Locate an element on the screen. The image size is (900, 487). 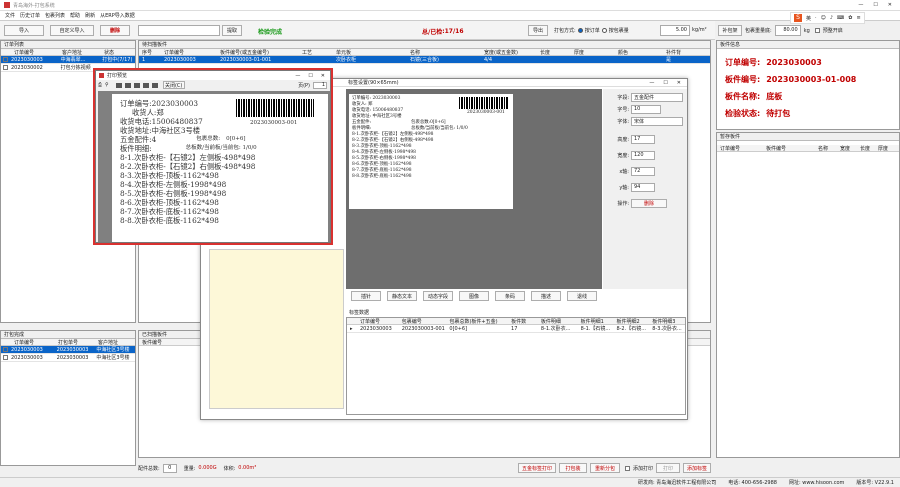
height-input: 17 is located at coordinates (643, 139).